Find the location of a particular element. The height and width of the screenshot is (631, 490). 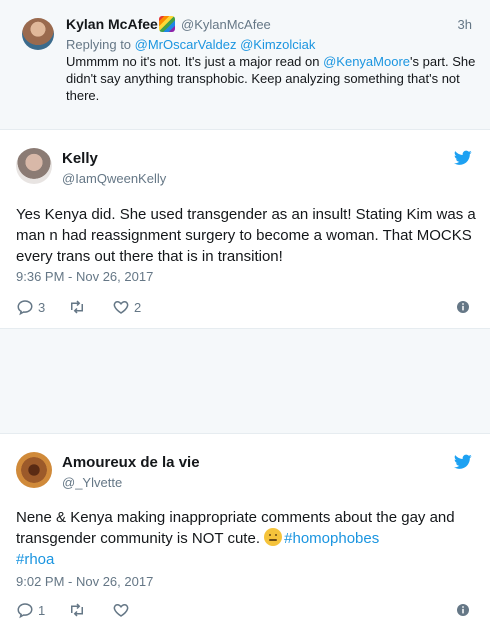

reply-count: 1 is located at coordinates (42, 610).